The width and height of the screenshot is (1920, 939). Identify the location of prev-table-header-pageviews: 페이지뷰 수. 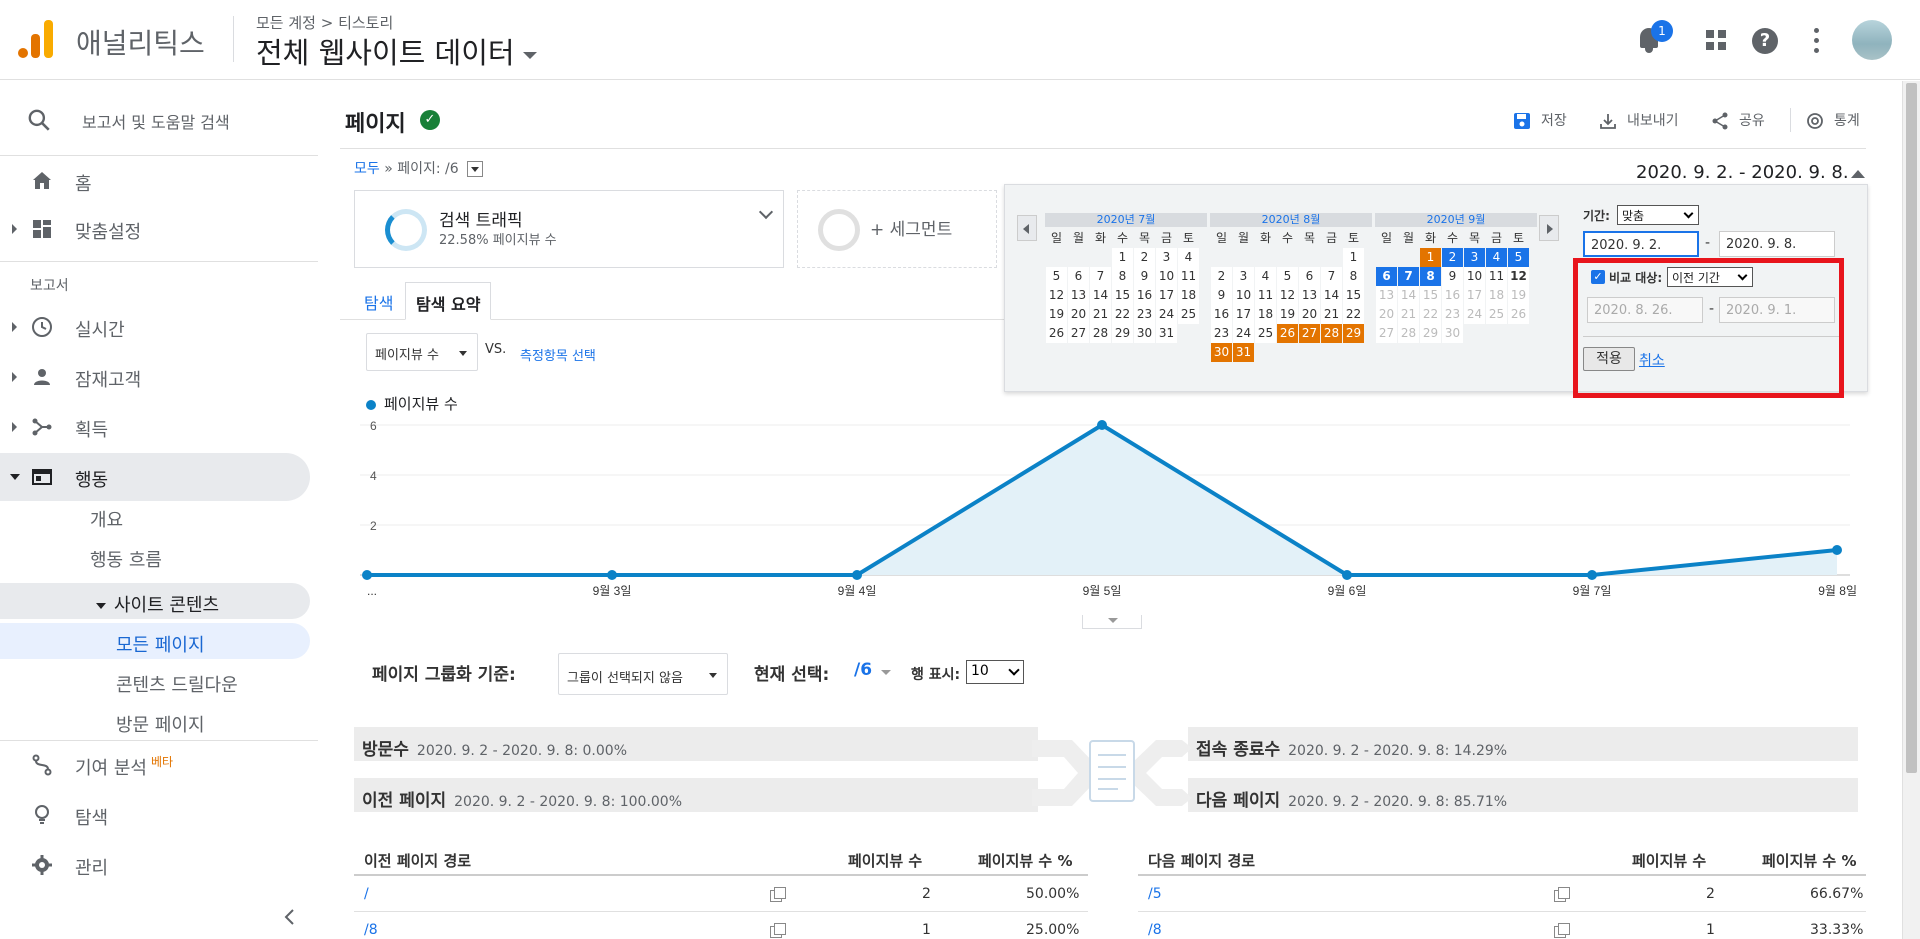
(885, 860).